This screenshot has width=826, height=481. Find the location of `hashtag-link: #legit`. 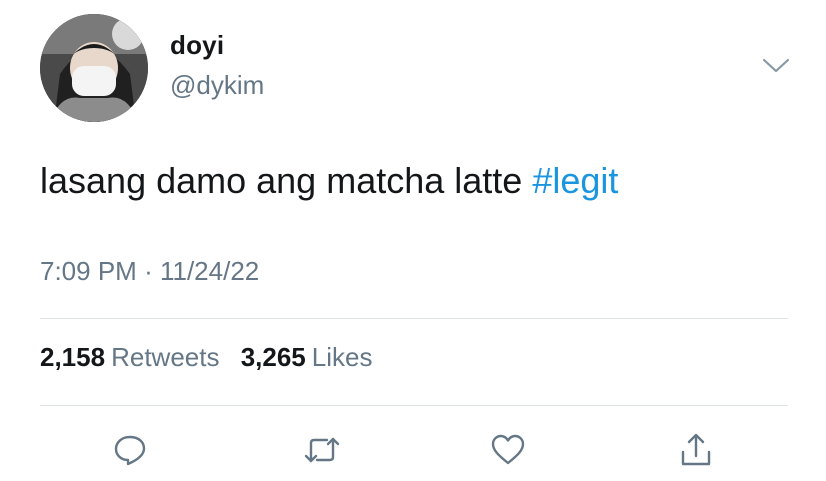

hashtag-link: #legit is located at coordinates (575, 180).